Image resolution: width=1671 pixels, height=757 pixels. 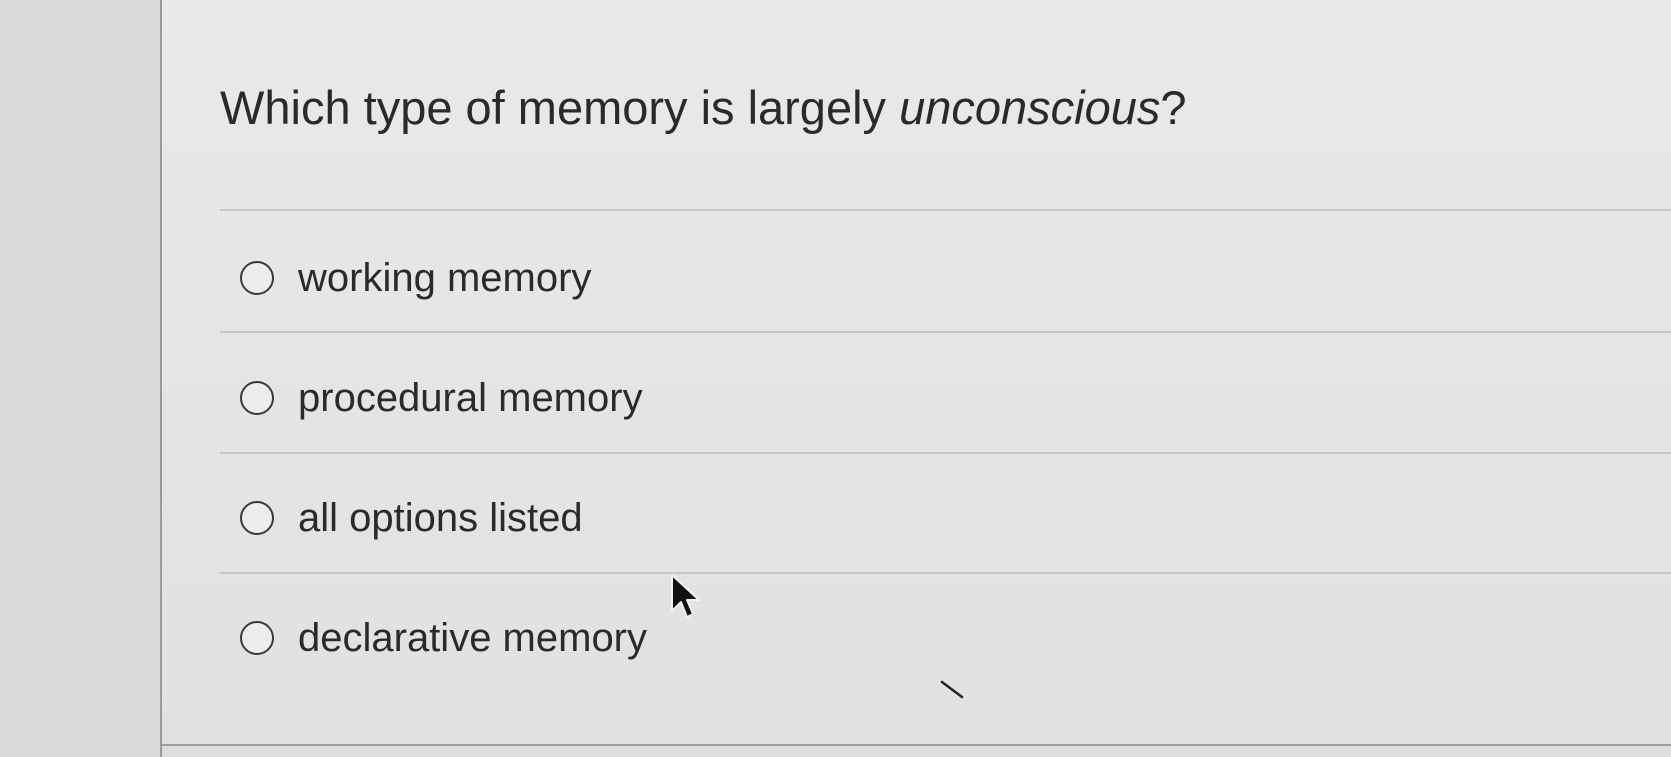 What do you see at coordinates (560, 107) in the screenshot?
I see `question-text-start: Which type of memory is largely` at bounding box center [560, 107].